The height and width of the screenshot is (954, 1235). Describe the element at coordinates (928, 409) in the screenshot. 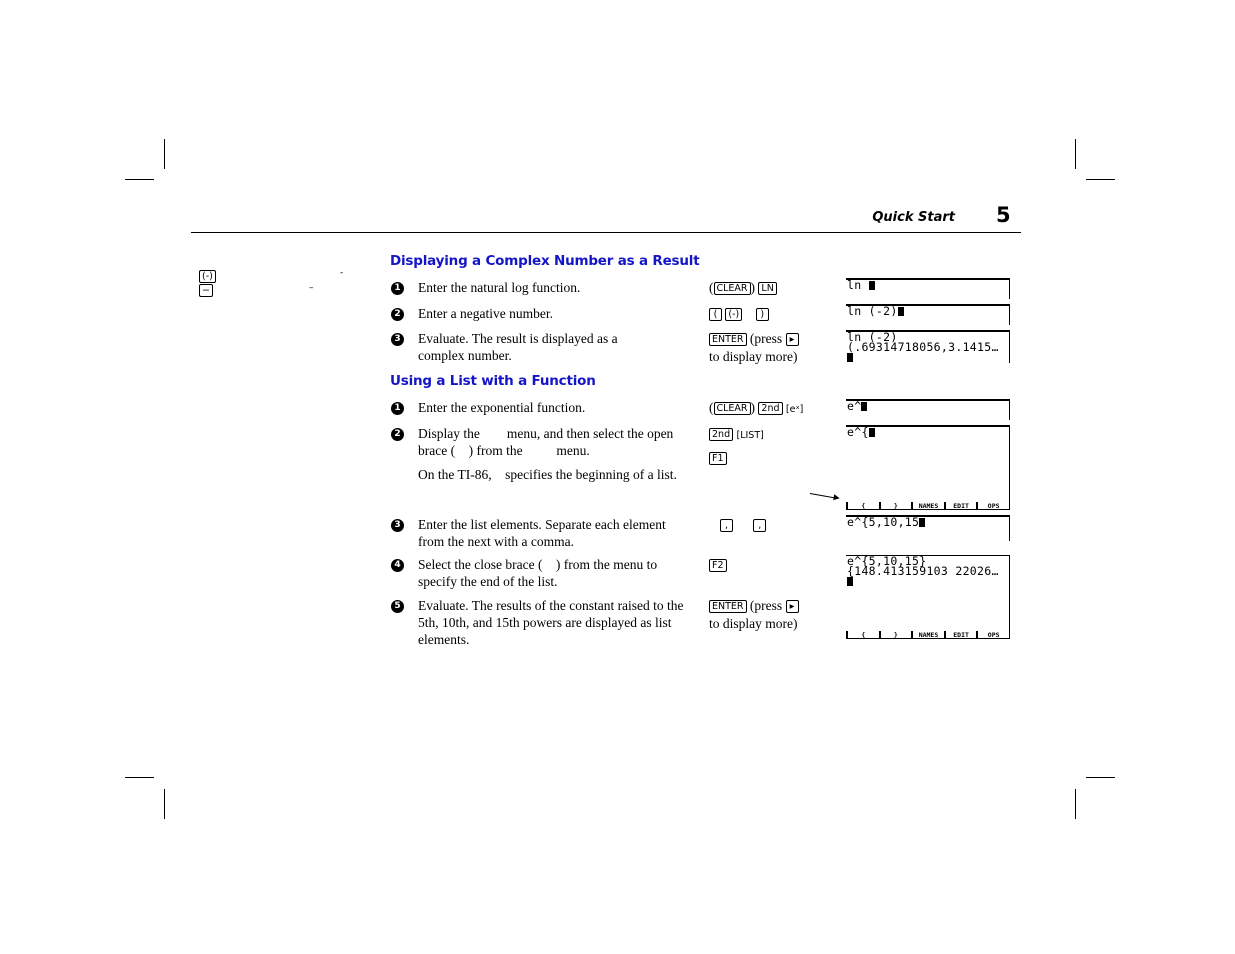

I see `calculator-screen: e^` at that location.